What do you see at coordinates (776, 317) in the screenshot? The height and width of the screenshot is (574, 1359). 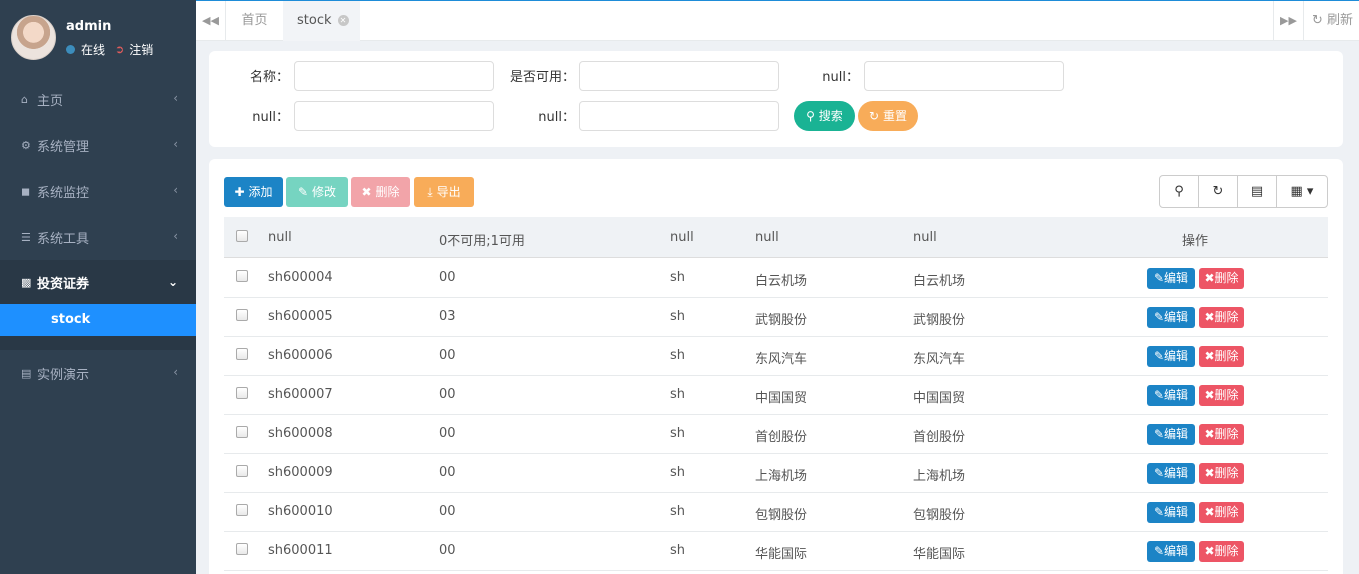 I see `table-row: sh600005 03 sh 武钢股份 武钢股份 ✎编辑 ✖删除` at bounding box center [776, 317].